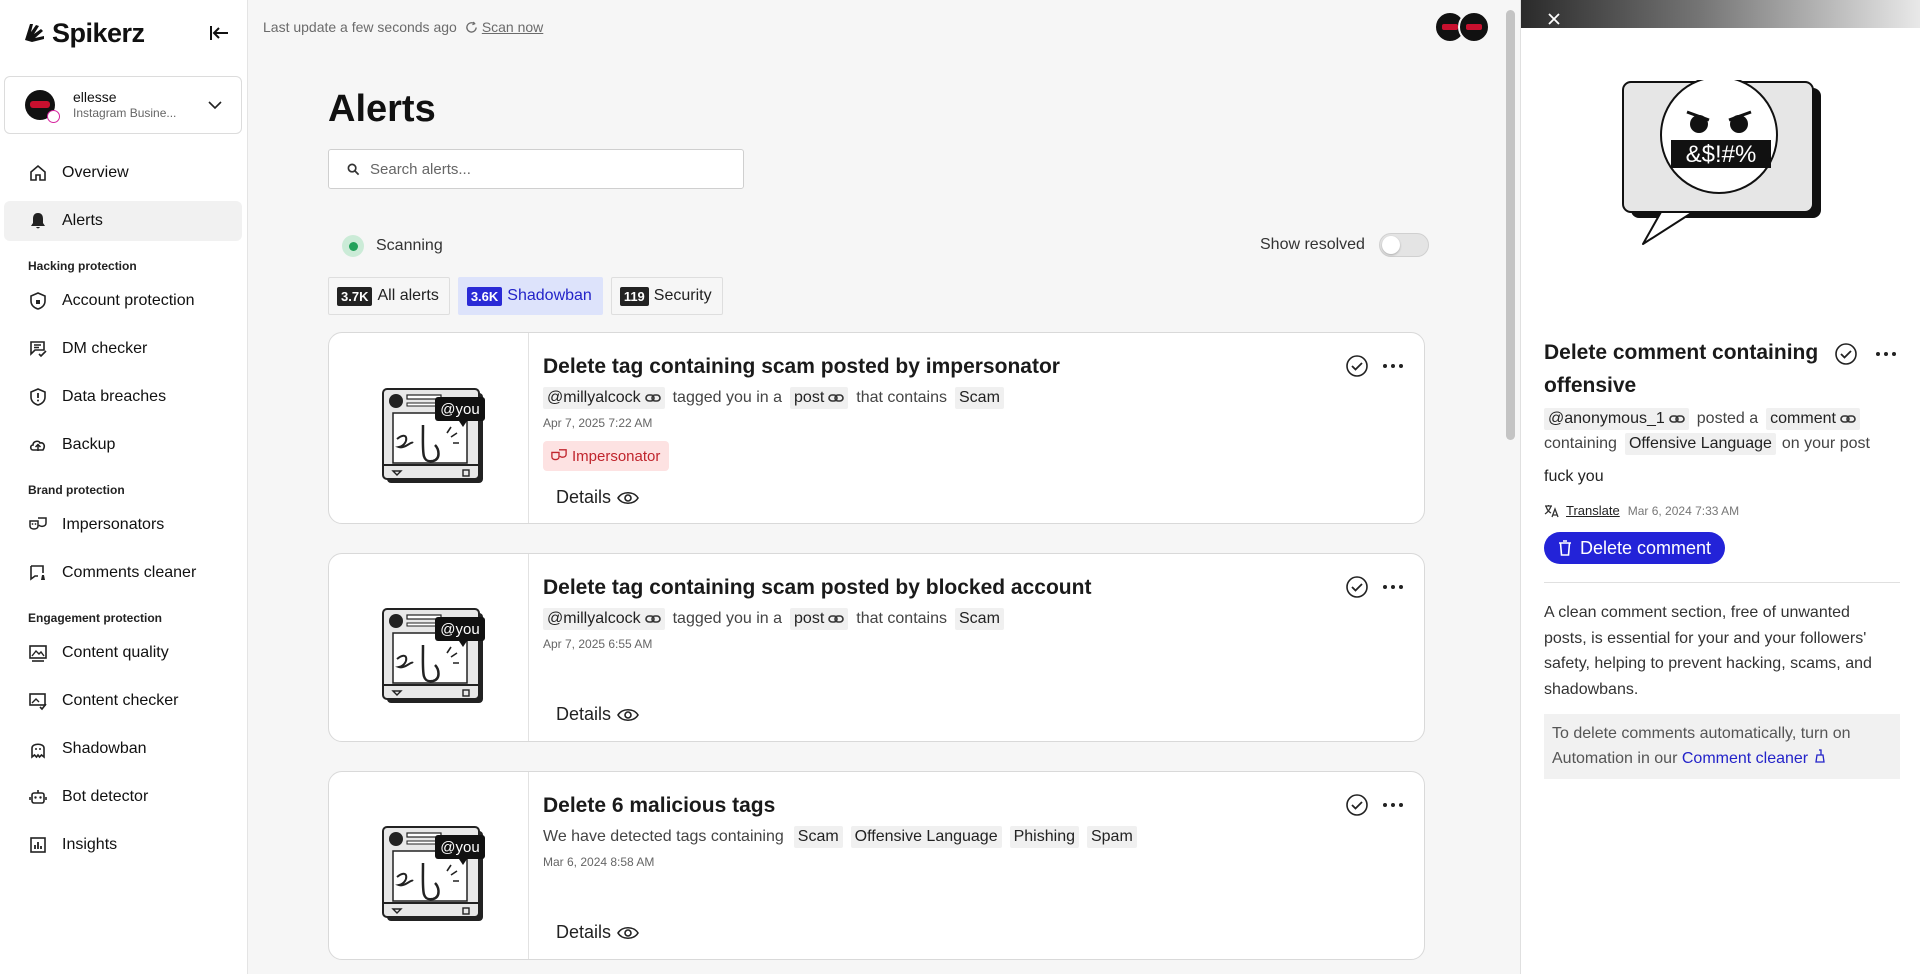  I want to click on topbar: Last update a few seconds ago Scan now, so click(403, 27).